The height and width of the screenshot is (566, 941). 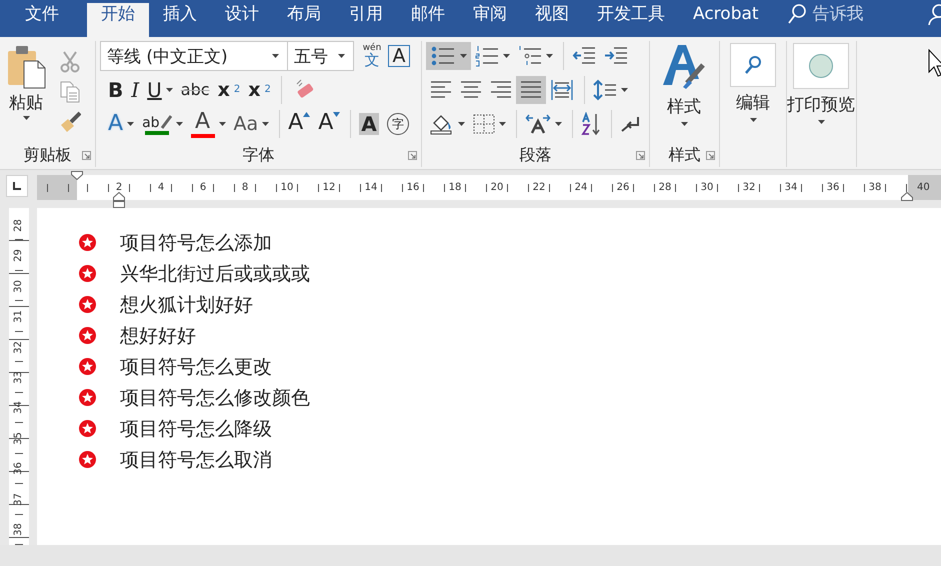 I want to click on tab-stop-icon, so click(x=17, y=186).